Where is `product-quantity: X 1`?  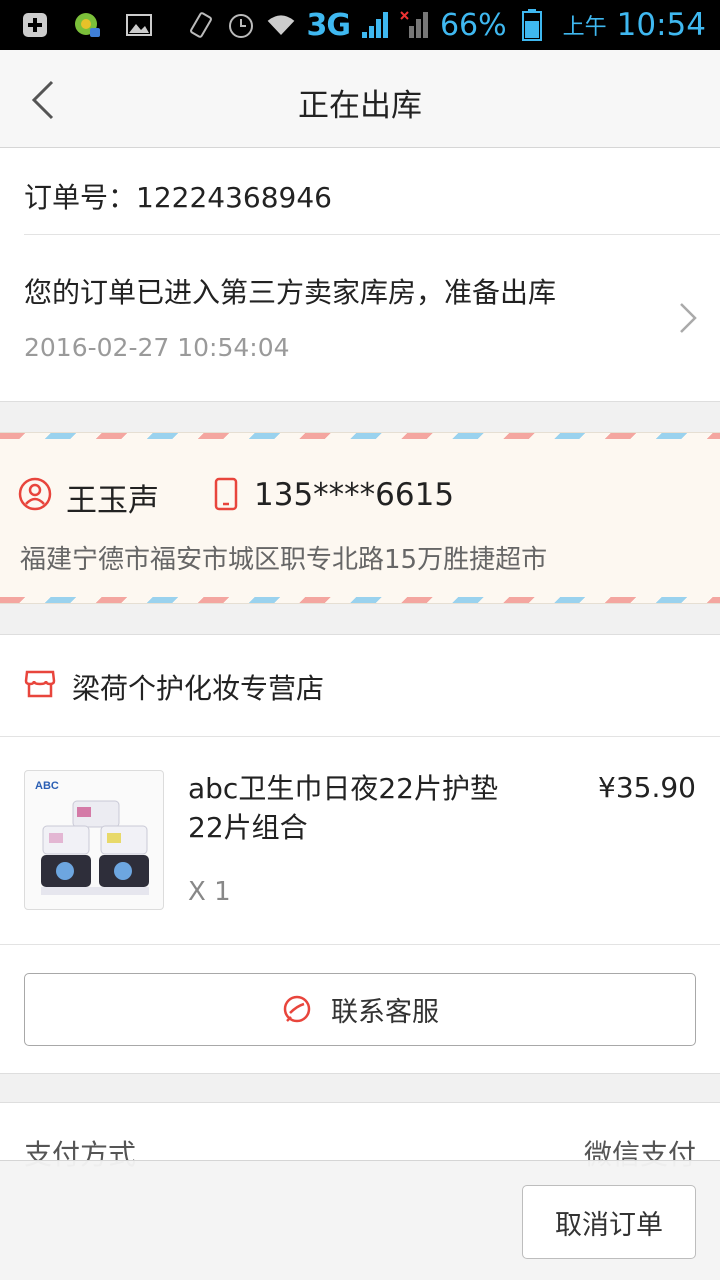 product-quantity: X 1 is located at coordinates (209, 892).